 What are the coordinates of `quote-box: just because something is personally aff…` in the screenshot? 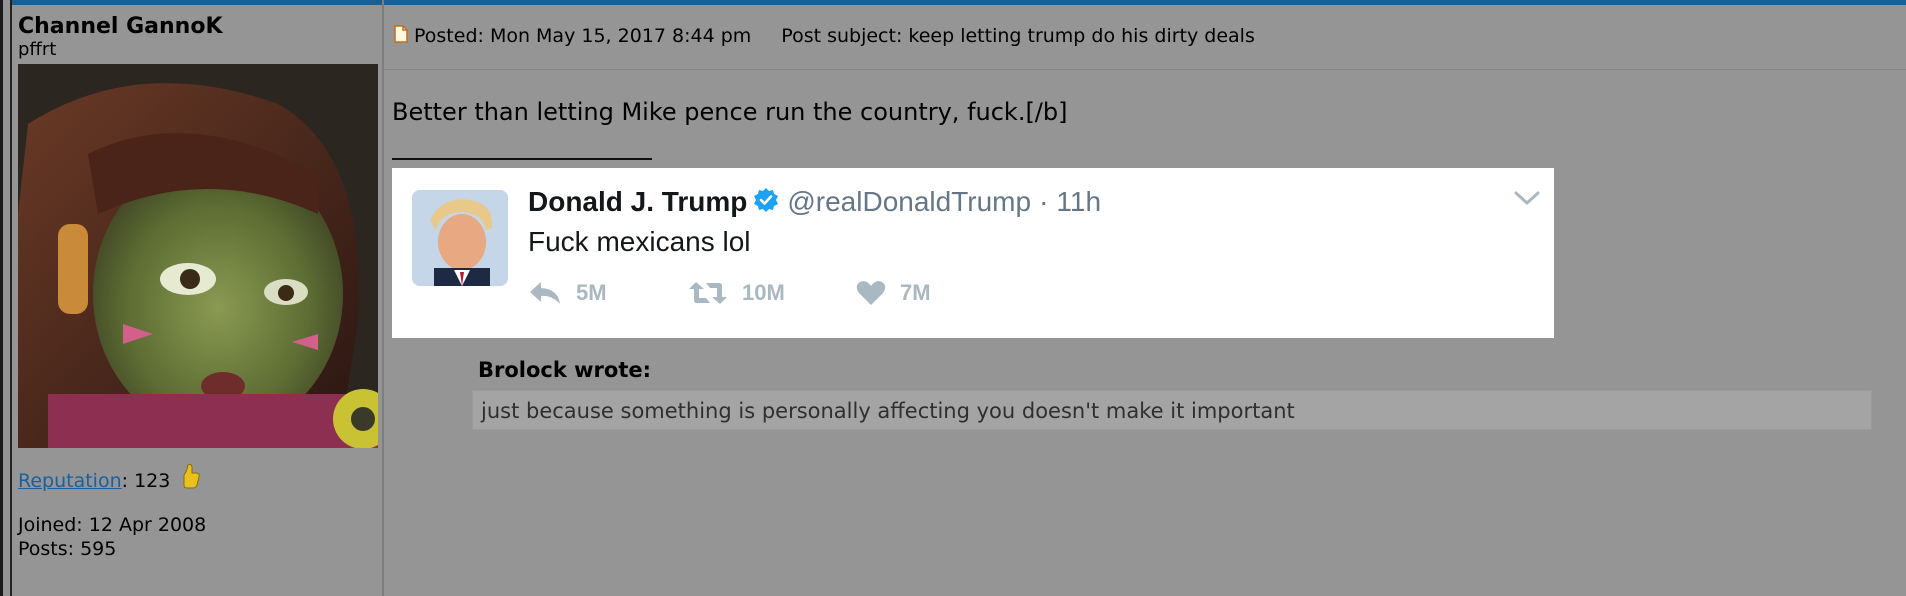 It's located at (1172, 410).